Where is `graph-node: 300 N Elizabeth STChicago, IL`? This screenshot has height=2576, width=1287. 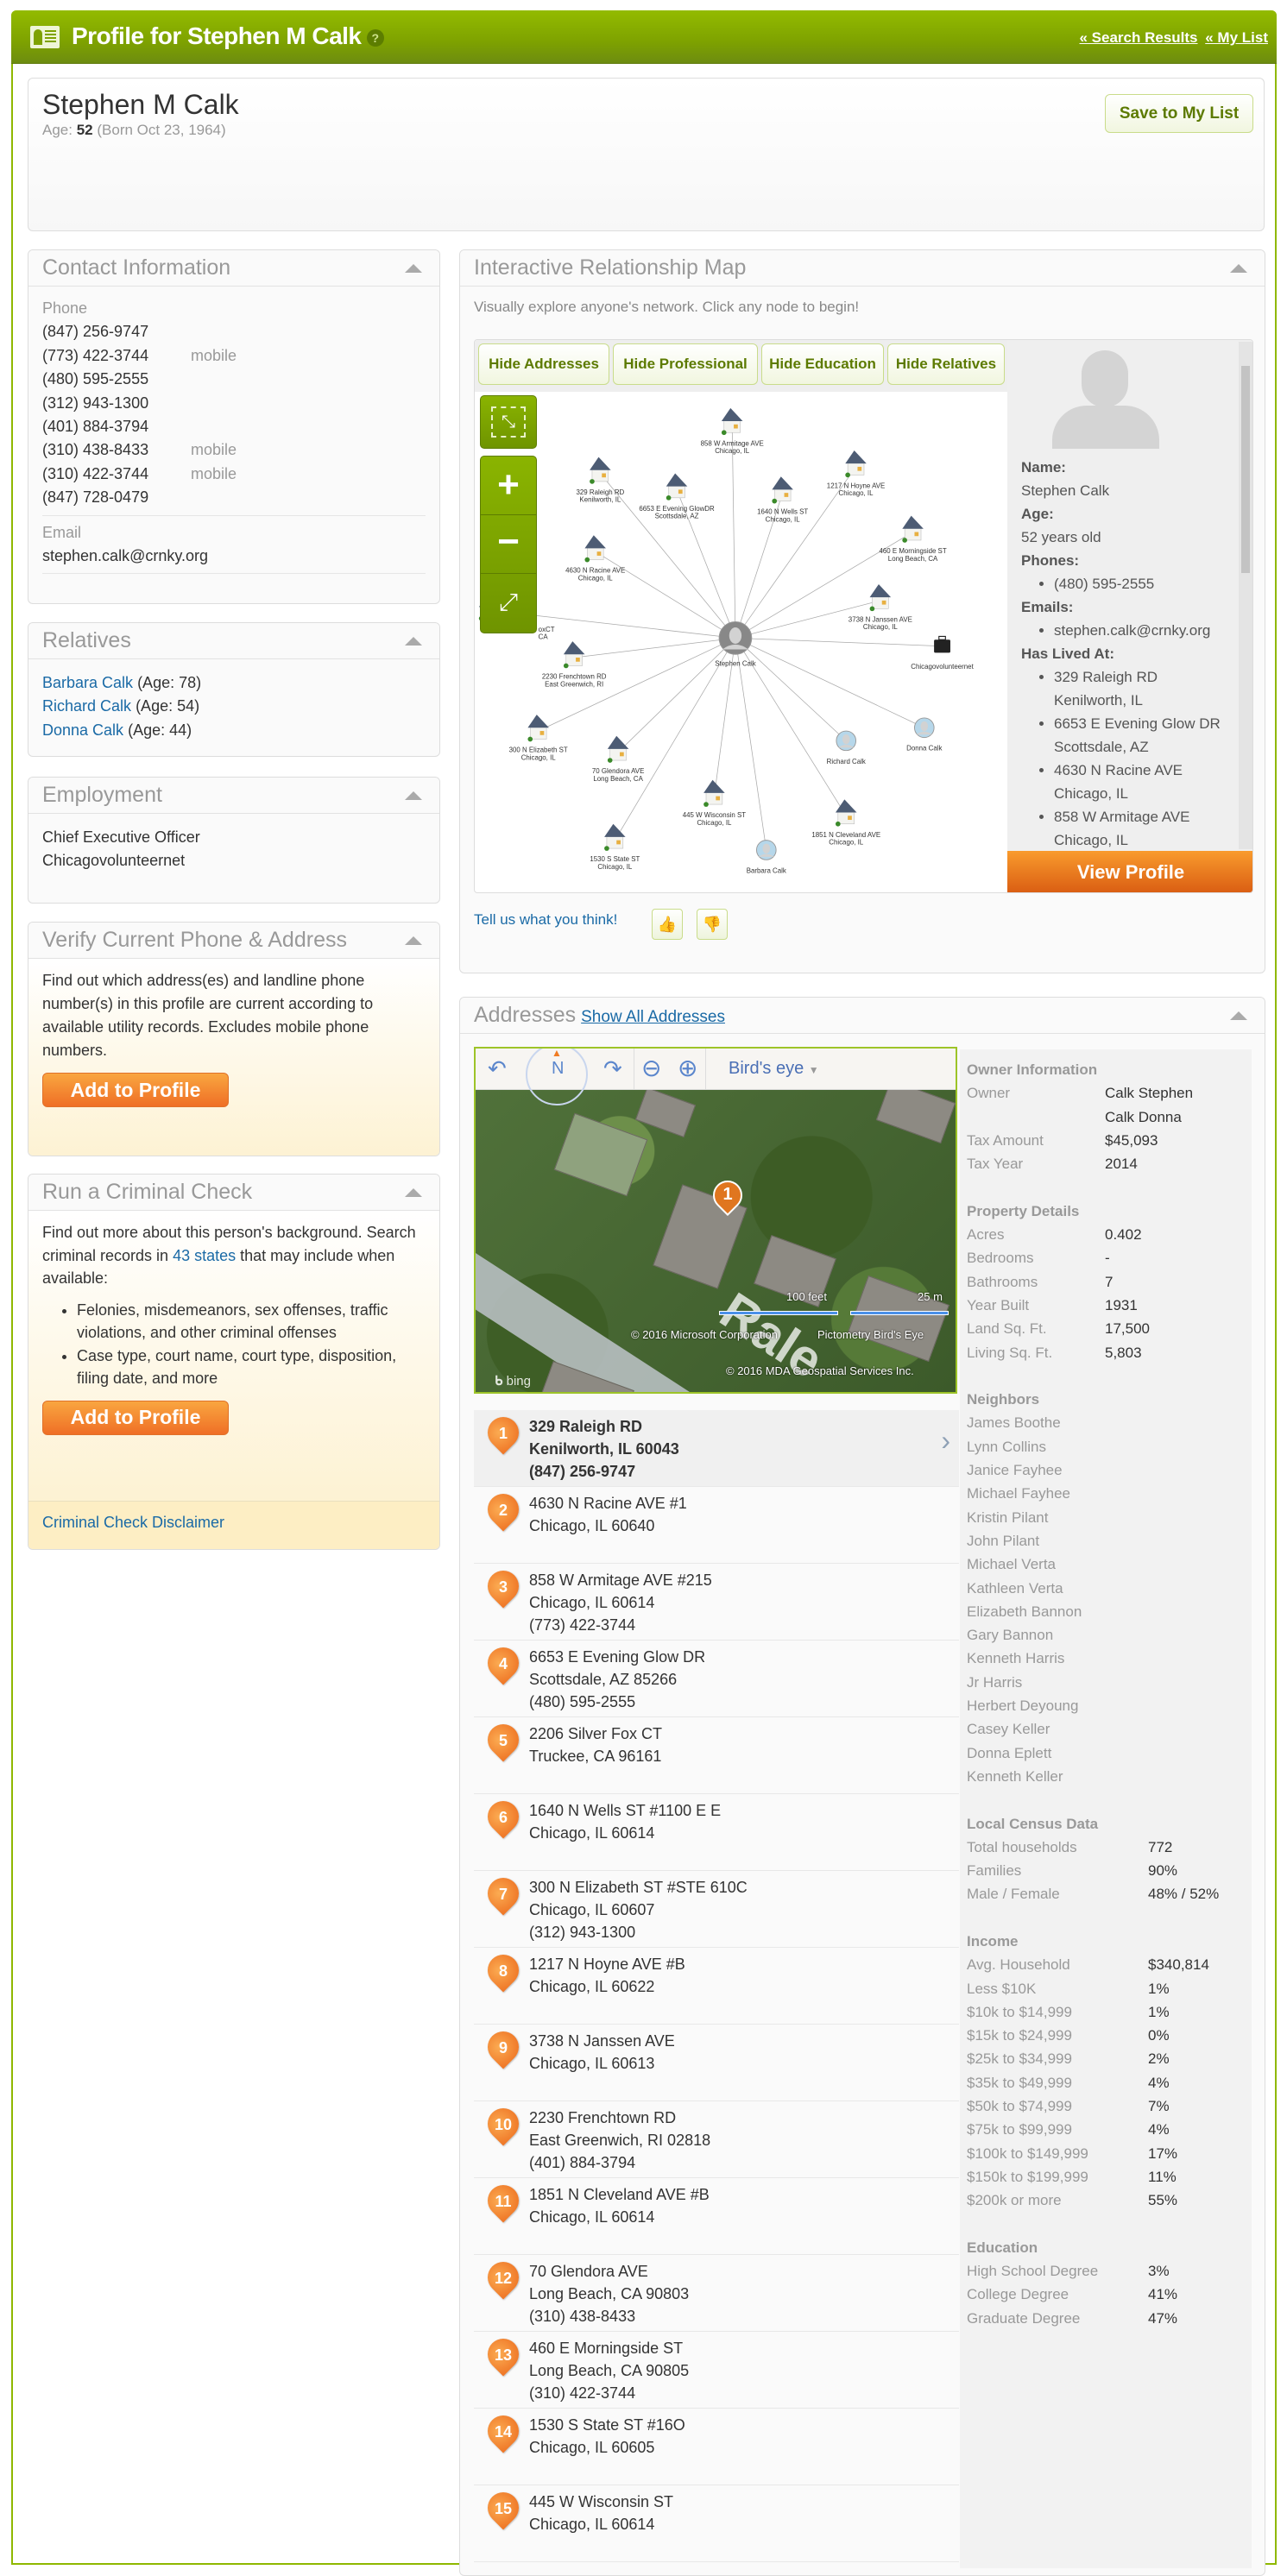 graph-node: 300 N Elizabeth STChicago, IL is located at coordinates (538, 738).